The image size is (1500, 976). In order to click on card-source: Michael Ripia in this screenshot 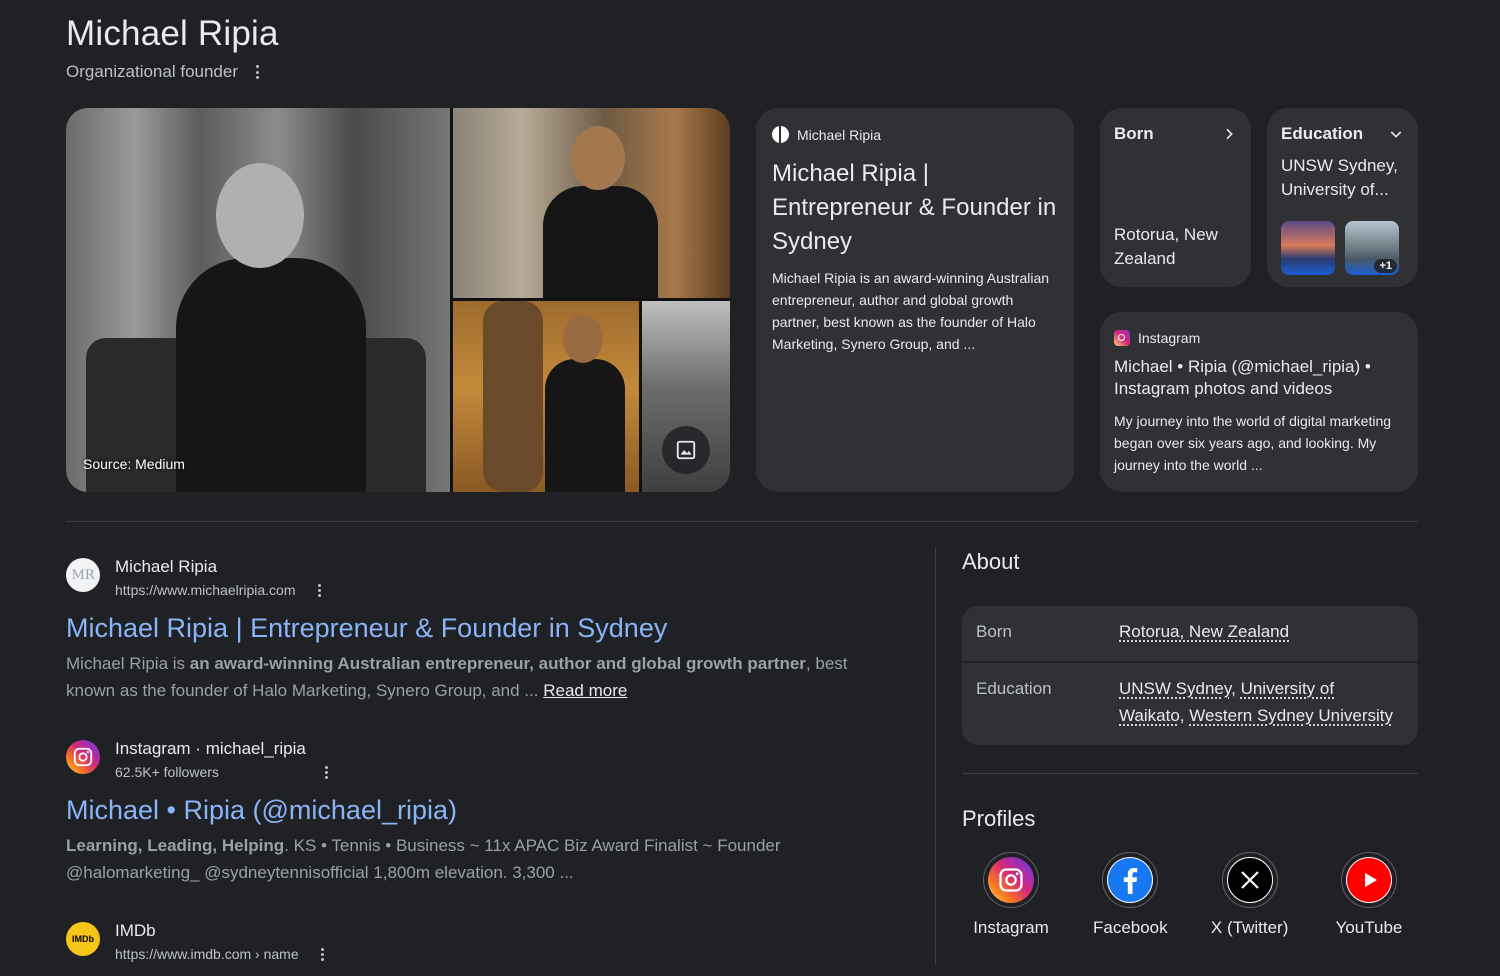, I will do `click(915, 134)`.